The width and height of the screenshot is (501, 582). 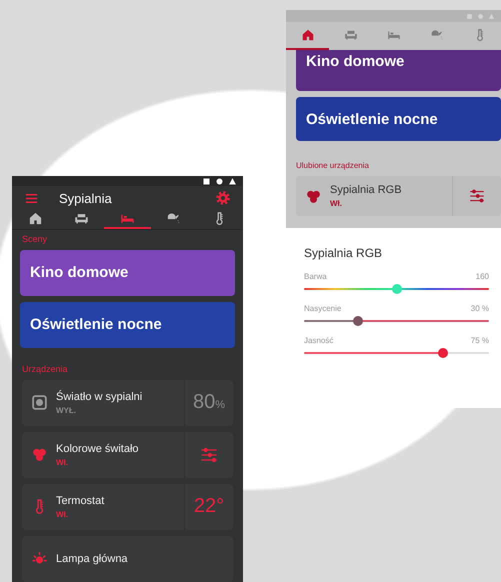 I want to click on device-card: Lampa główna, so click(x=127, y=559).